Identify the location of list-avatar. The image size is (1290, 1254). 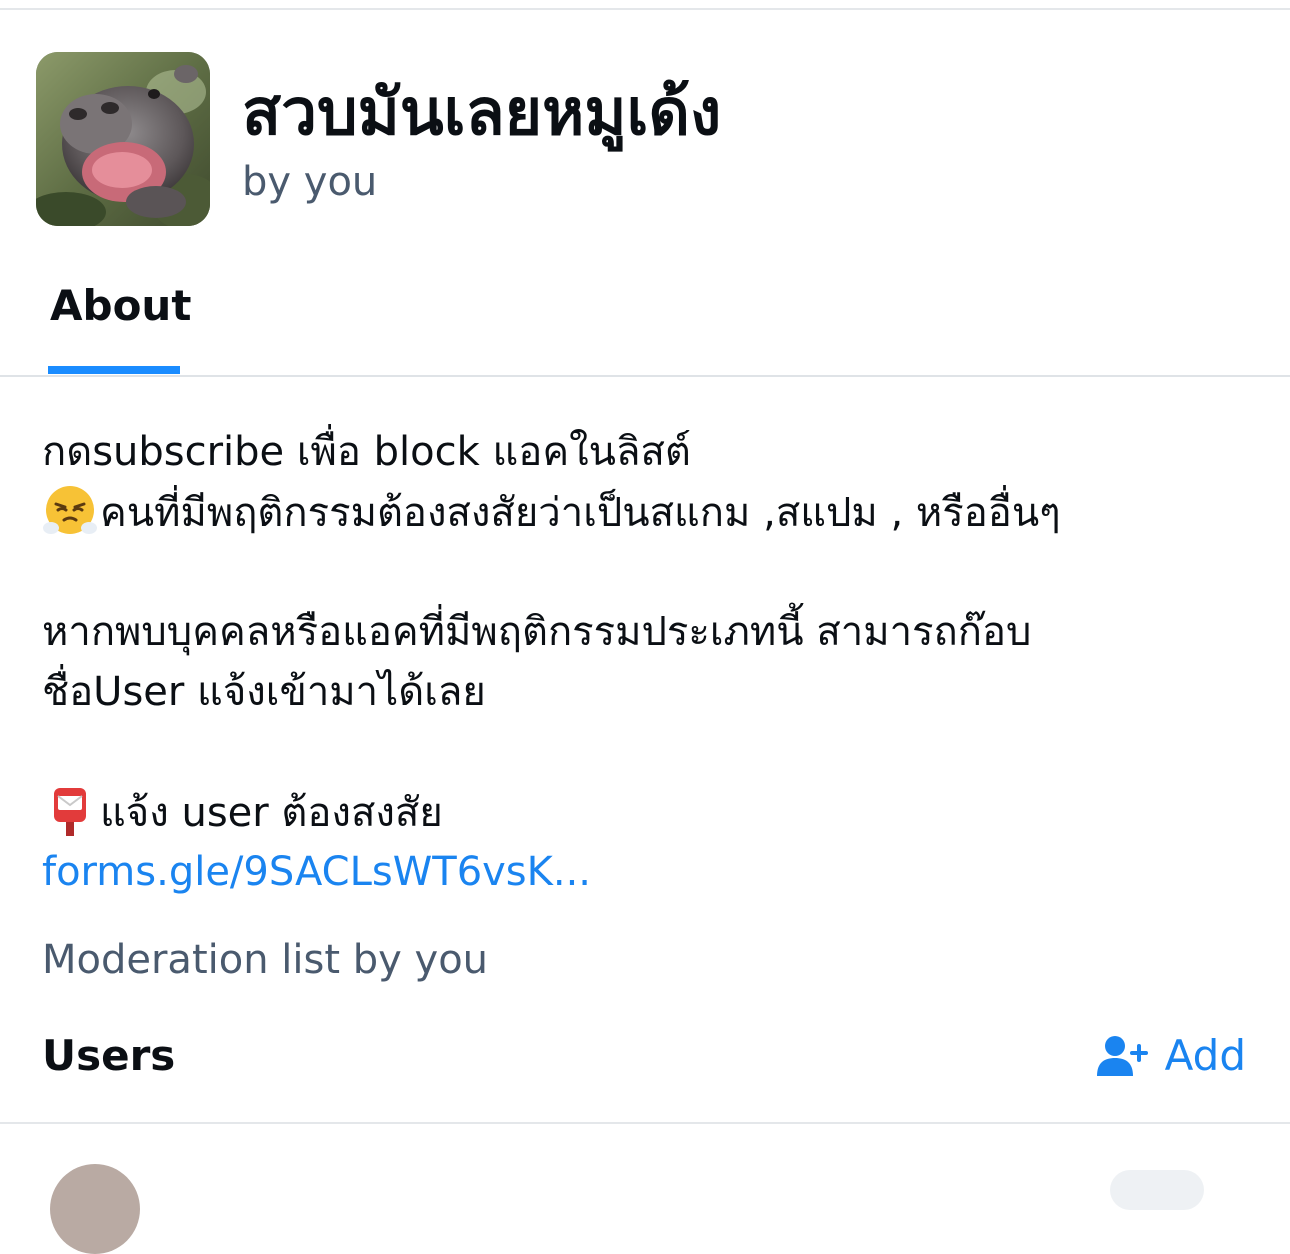
(123, 139).